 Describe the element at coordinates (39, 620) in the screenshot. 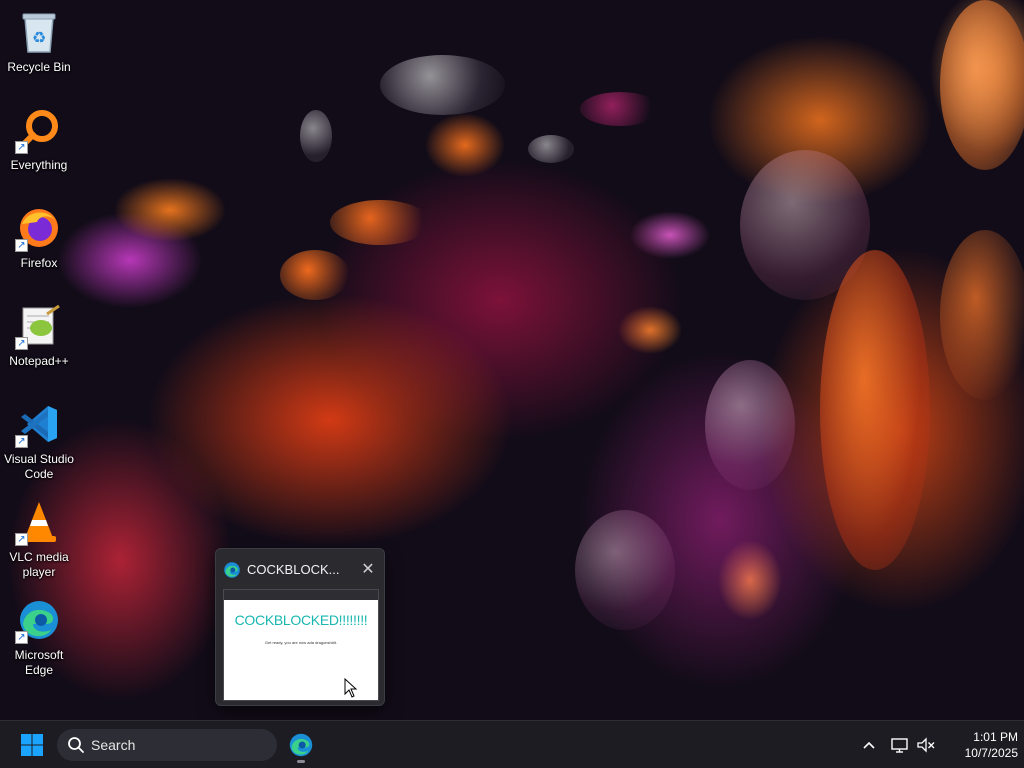

I see `edge-icon: ↗` at that location.